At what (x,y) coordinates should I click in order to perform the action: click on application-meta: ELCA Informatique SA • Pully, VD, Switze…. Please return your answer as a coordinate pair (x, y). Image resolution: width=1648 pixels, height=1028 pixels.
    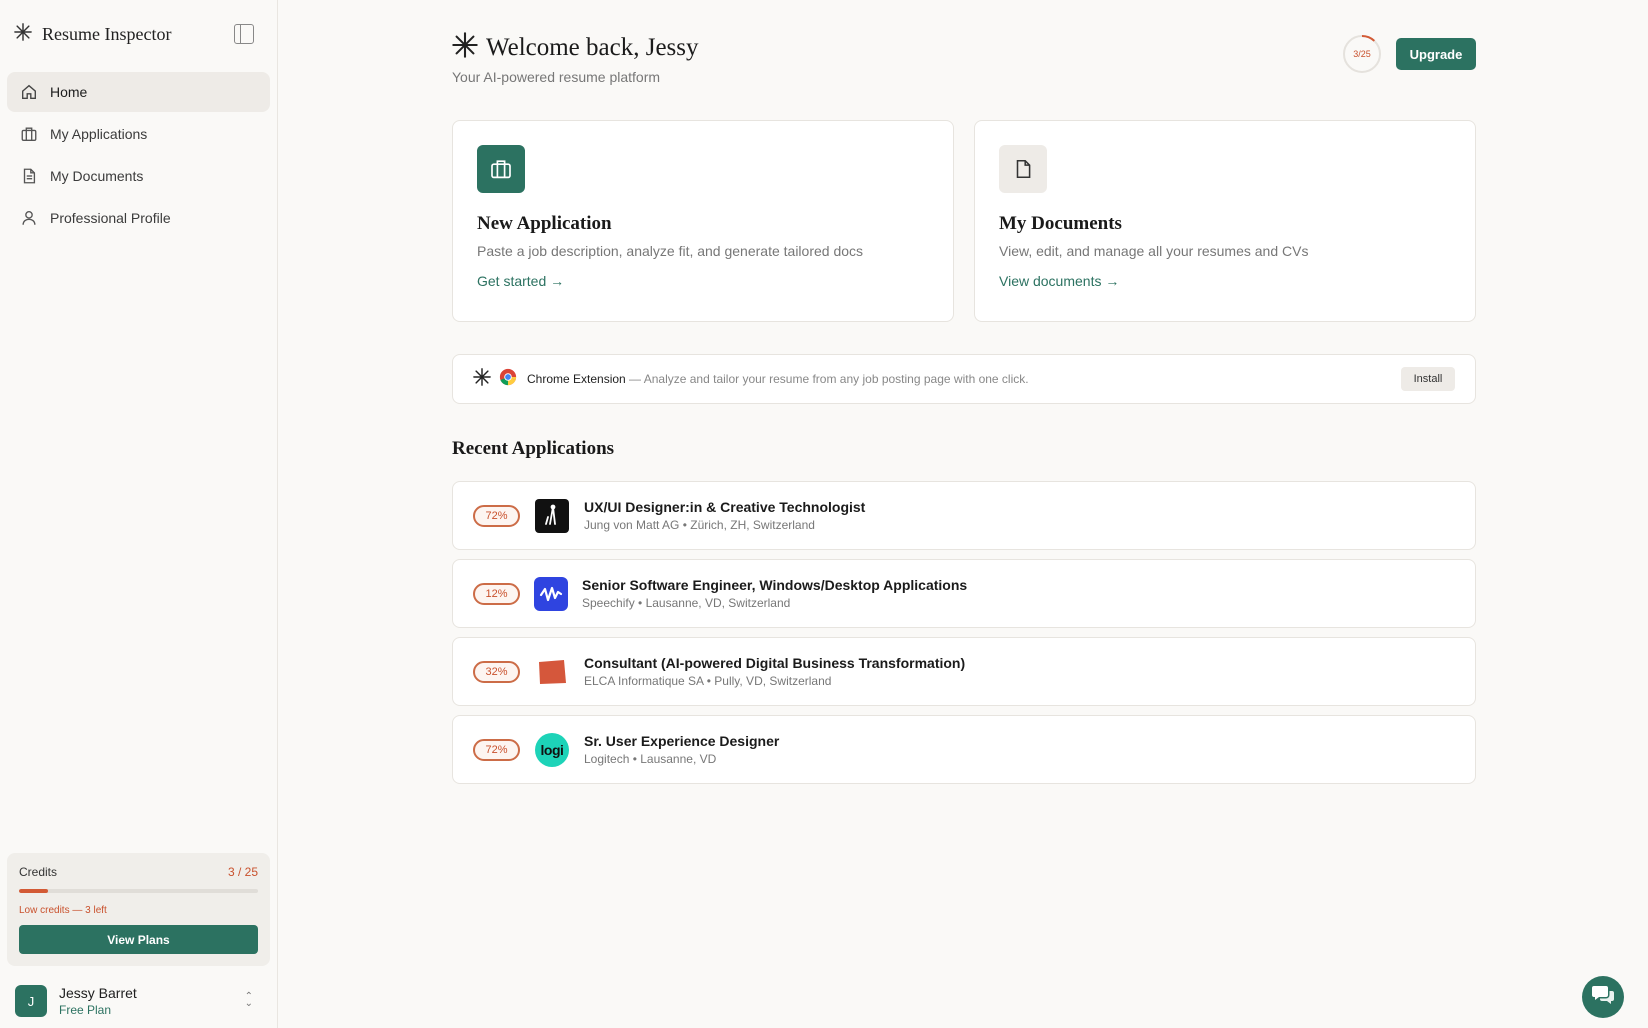
    Looking at the image, I should click on (708, 681).